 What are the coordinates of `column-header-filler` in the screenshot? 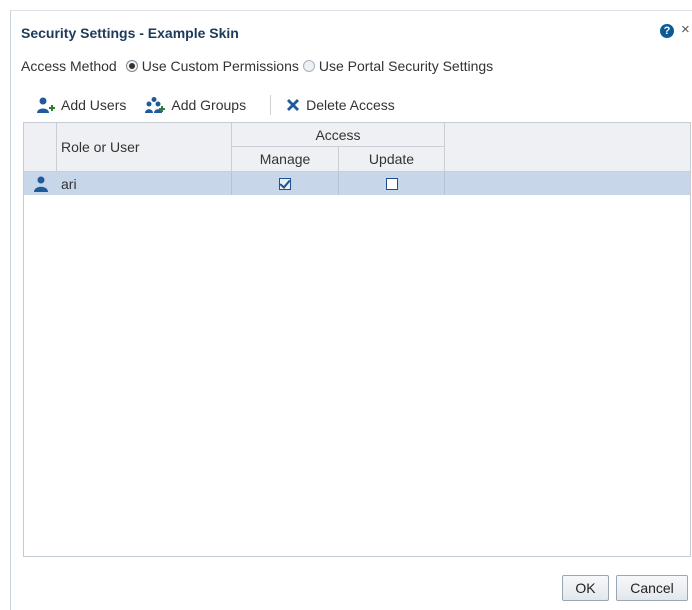 It's located at (567, 147).